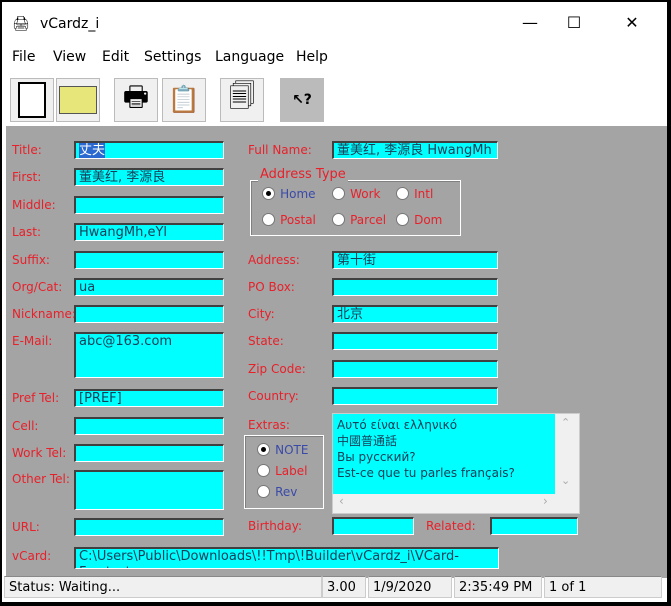 The height and width of the screenshot is (606, 671). What do you see at coordinates (289, 192) in the screenshot?
I see `address-type-home-radio: Home` at bounding box center [289, 192].